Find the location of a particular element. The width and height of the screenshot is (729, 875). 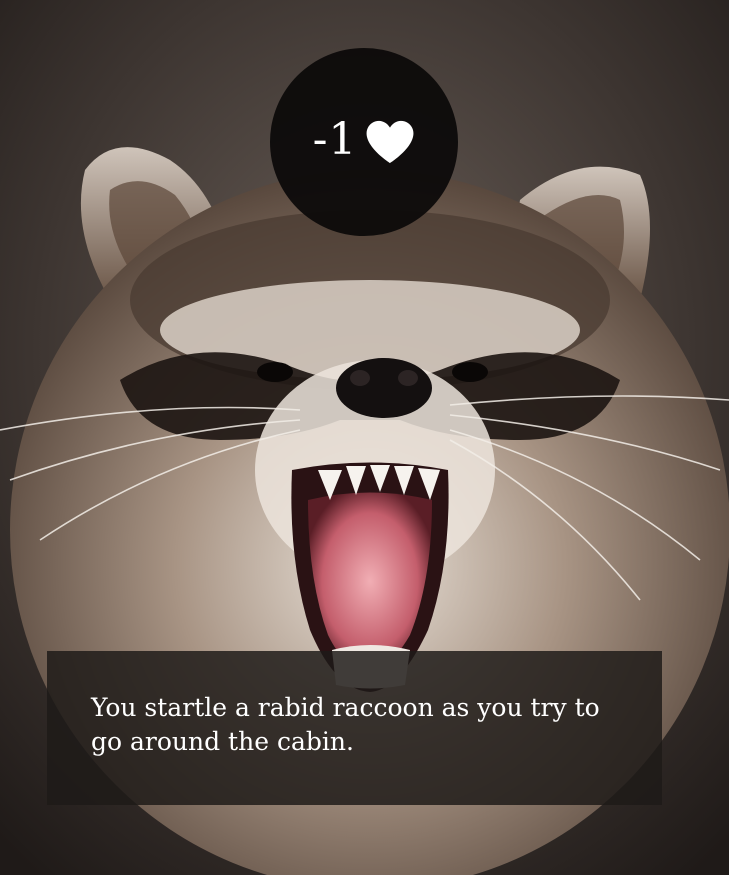

heart-icon is located at coordinates (390, 142).